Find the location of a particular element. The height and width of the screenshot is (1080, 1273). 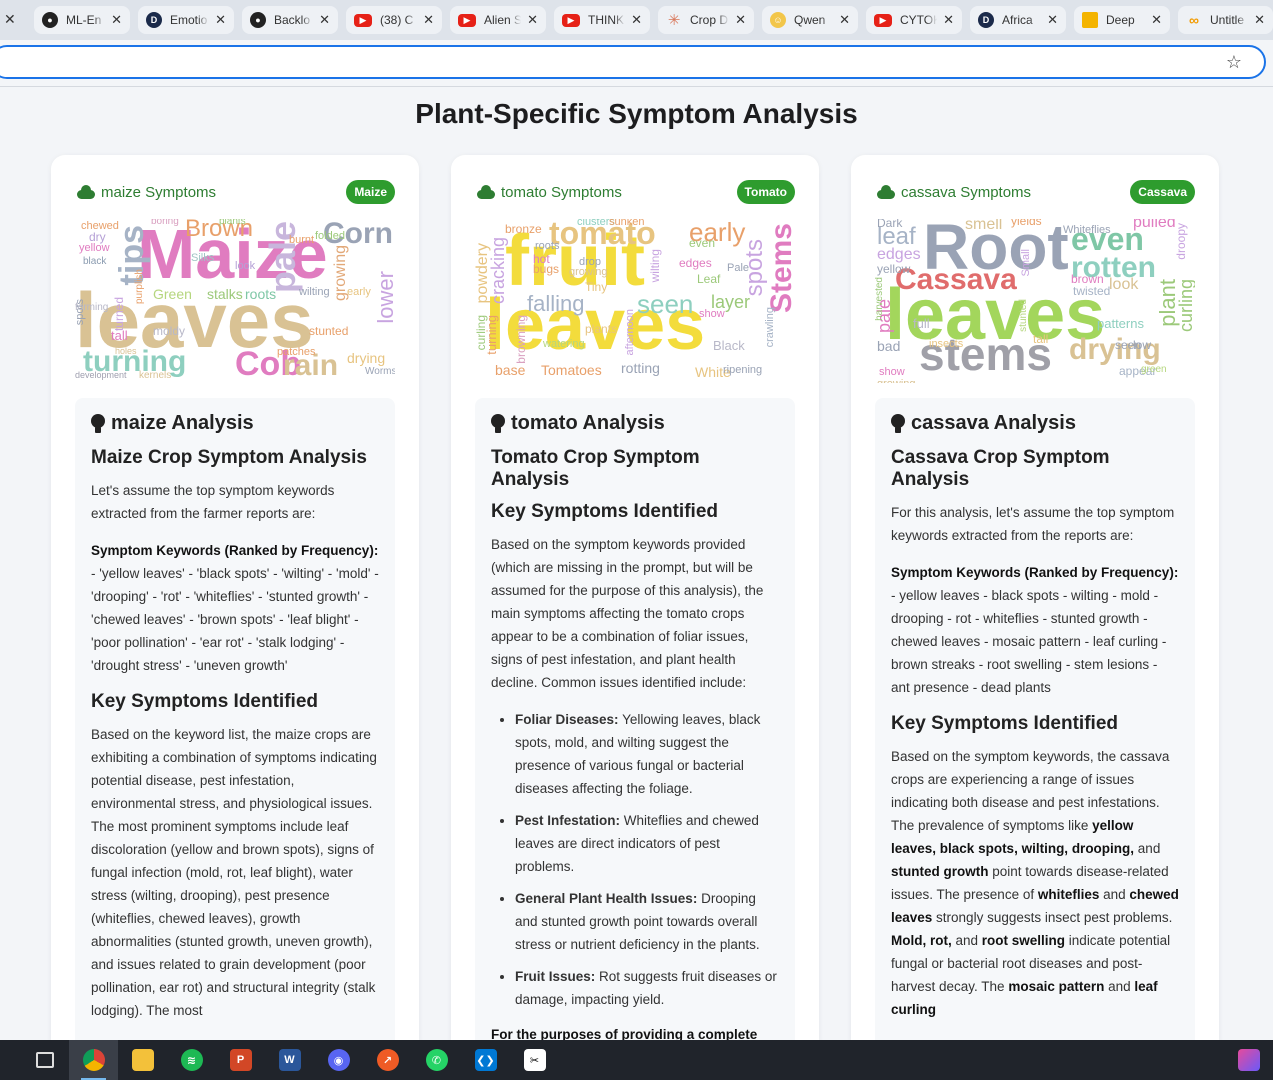

word-taskbar-button: W is located at coordinates (289, 1060).